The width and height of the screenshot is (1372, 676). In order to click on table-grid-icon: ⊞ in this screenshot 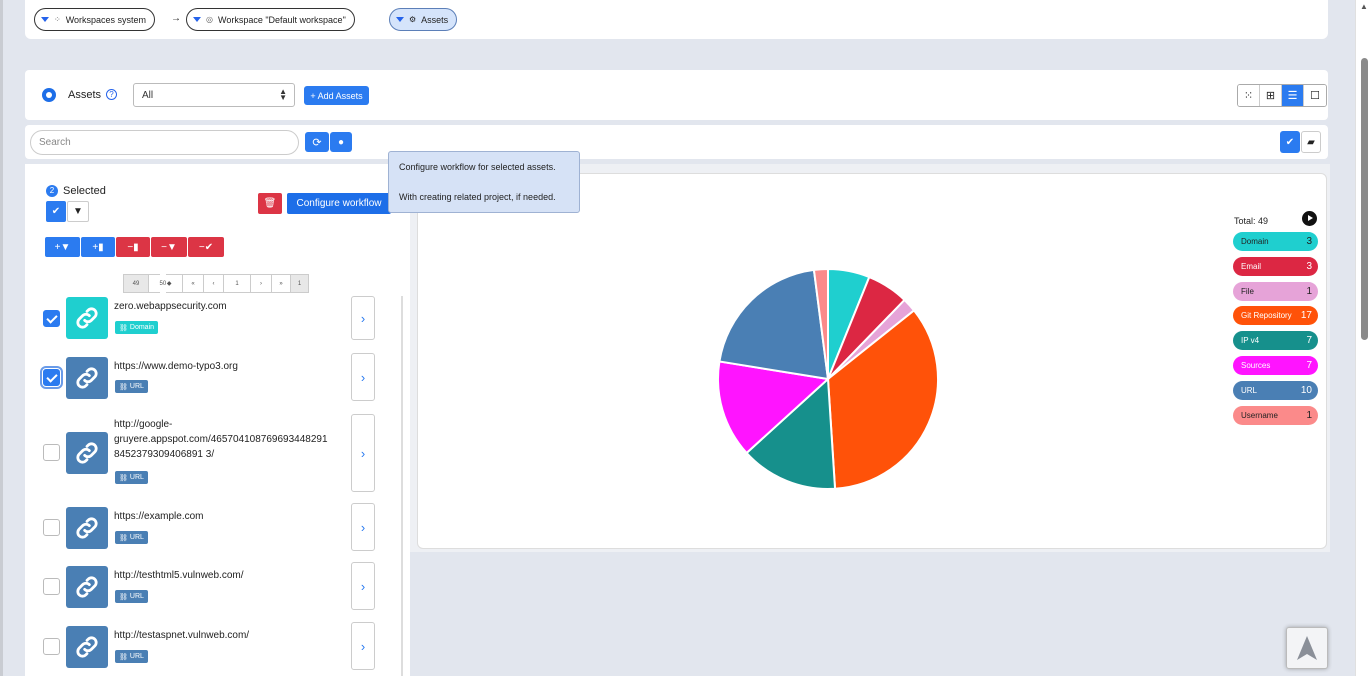, I will do `click(1271, 95)`.